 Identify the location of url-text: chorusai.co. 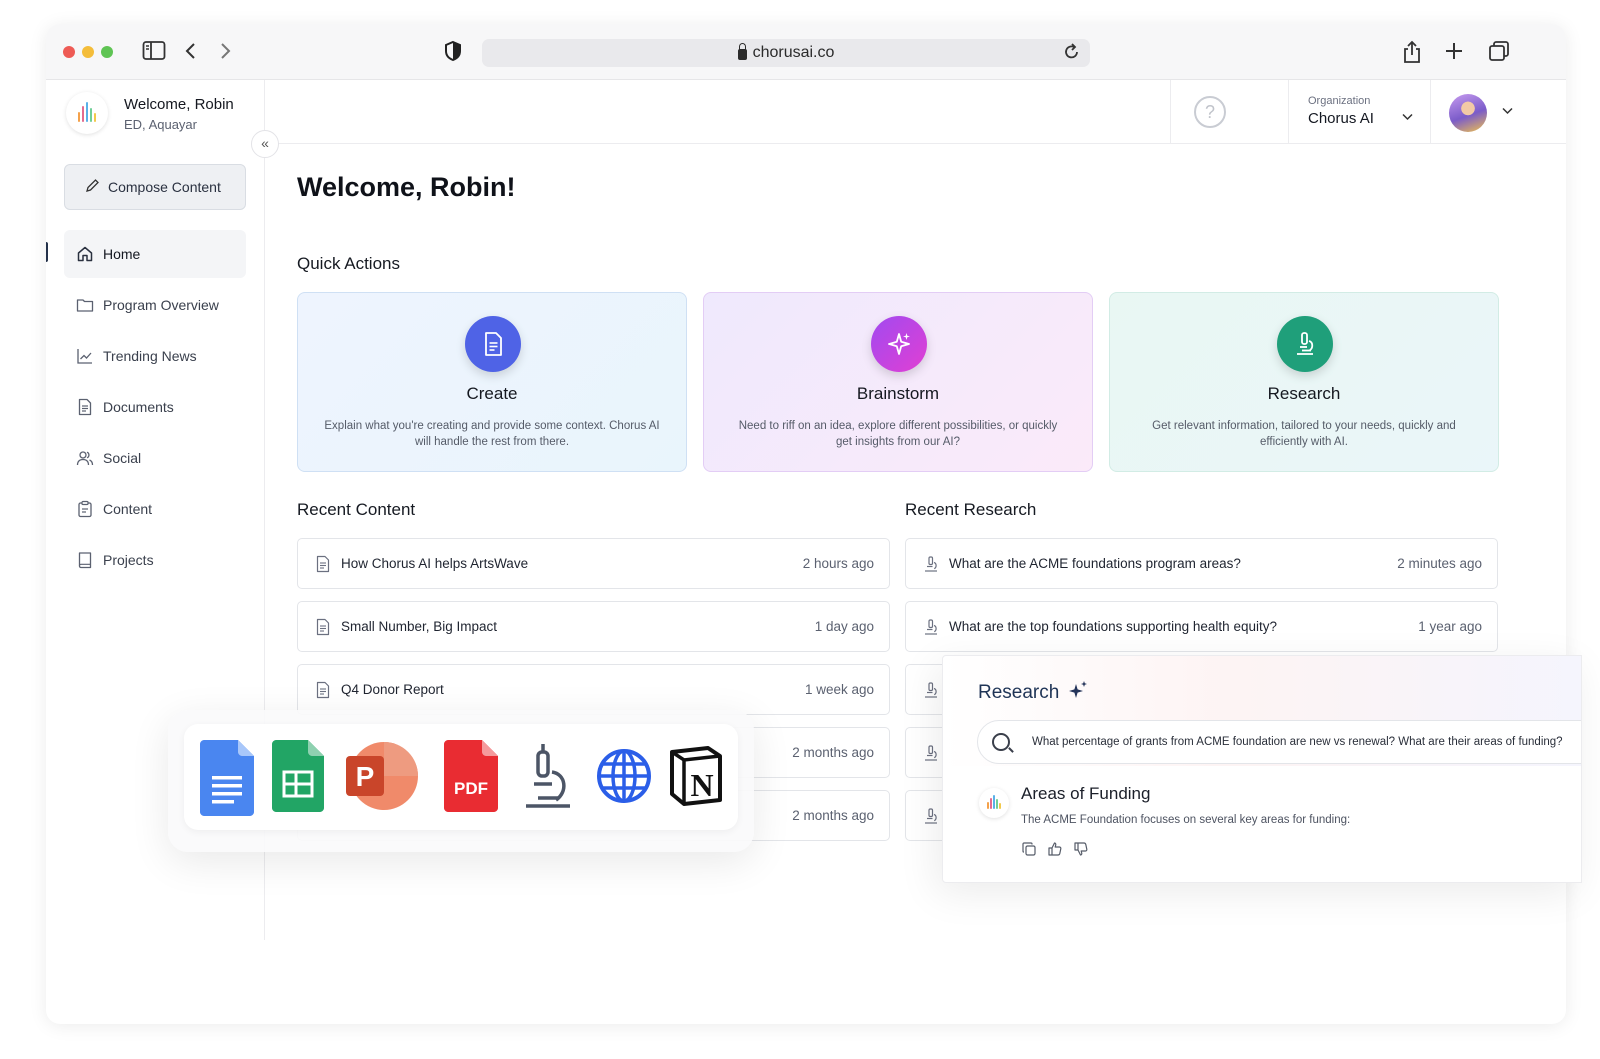
(793, 52).